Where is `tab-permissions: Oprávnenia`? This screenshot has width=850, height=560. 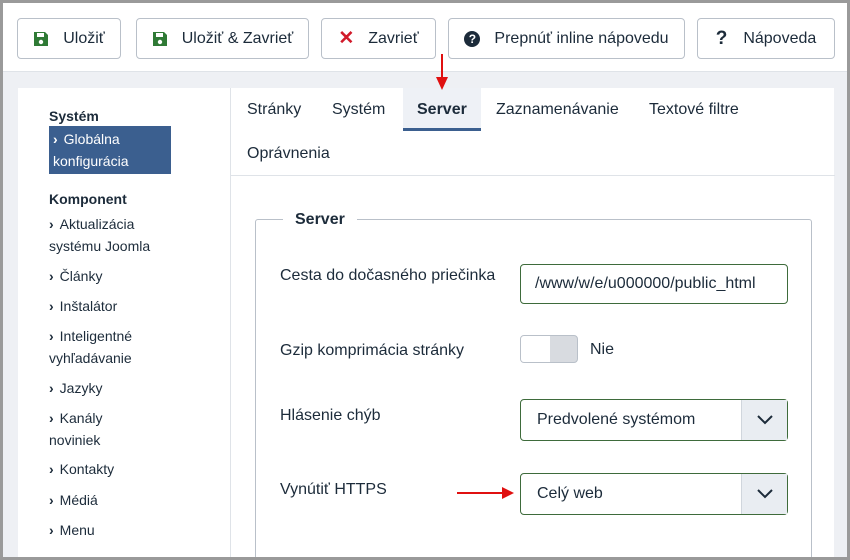 tab-permissions: Oprávnenia is located at coordinates (288, 154).